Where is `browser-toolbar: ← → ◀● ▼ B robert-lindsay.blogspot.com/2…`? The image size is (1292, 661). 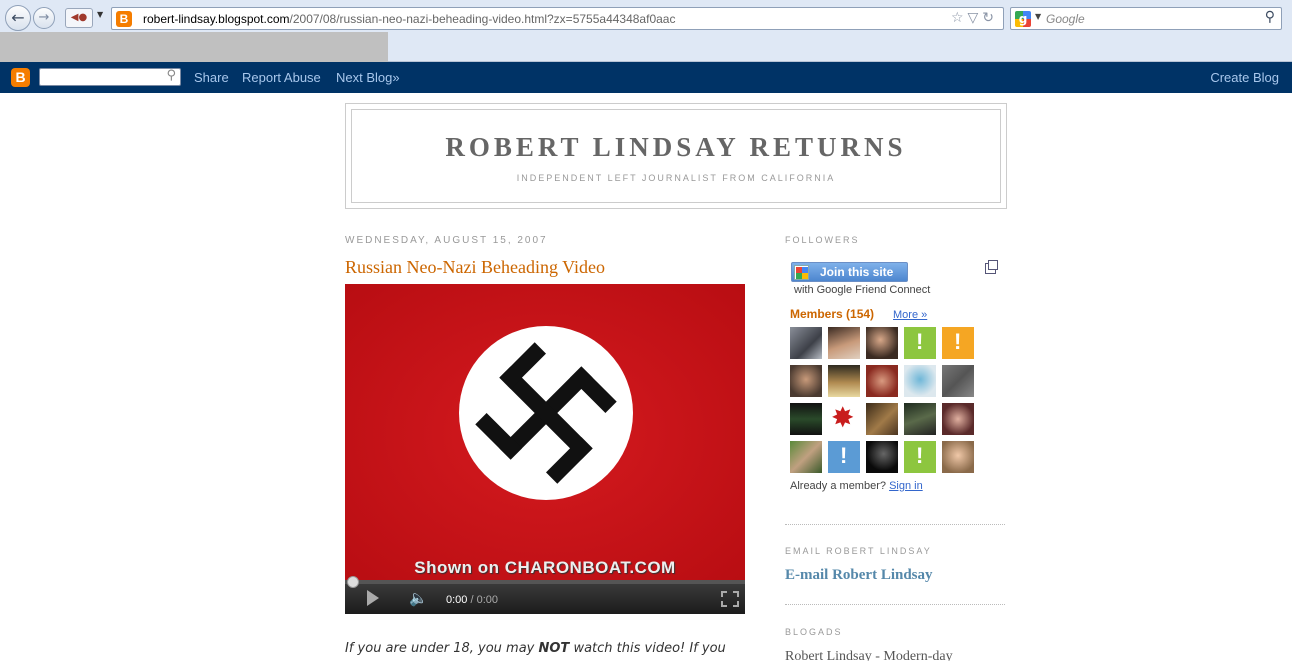
browser-toolbar: ← → ◀● ▼ B robert-lindsay.blogspot.com/2… is located at coordinates (646, 31).